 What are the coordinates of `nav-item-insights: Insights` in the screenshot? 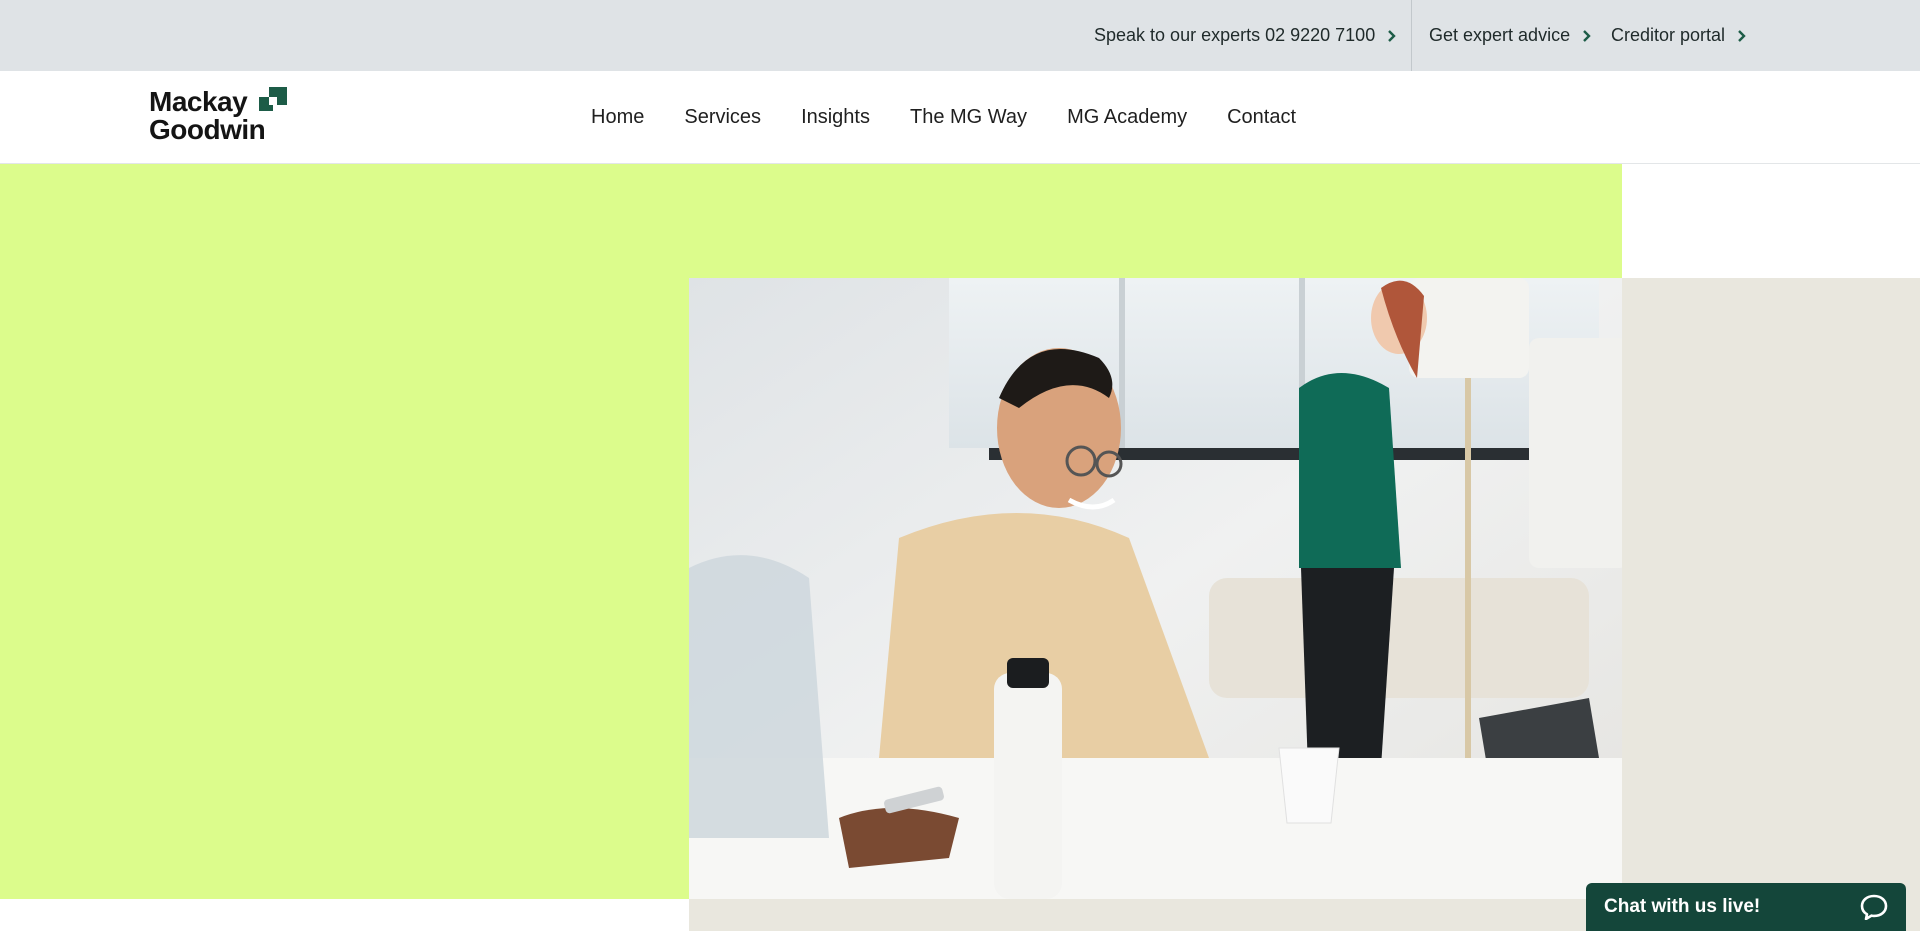 It's located at (835, 117).